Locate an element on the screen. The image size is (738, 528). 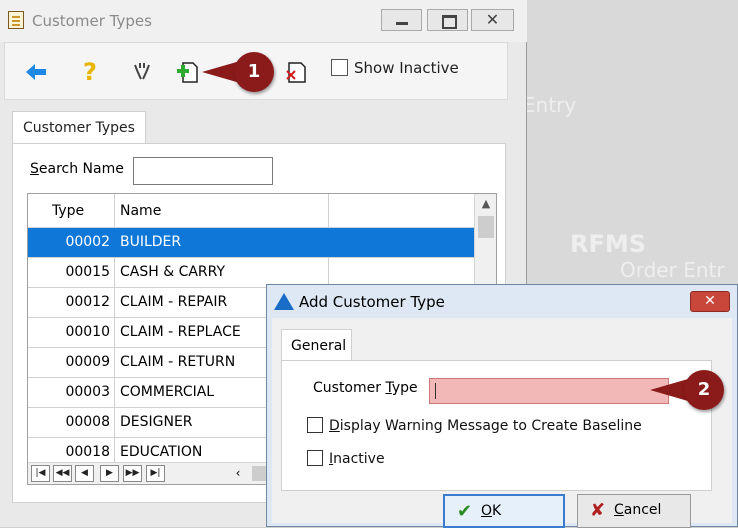
customer-type-input is located at coordinates (549, 391).